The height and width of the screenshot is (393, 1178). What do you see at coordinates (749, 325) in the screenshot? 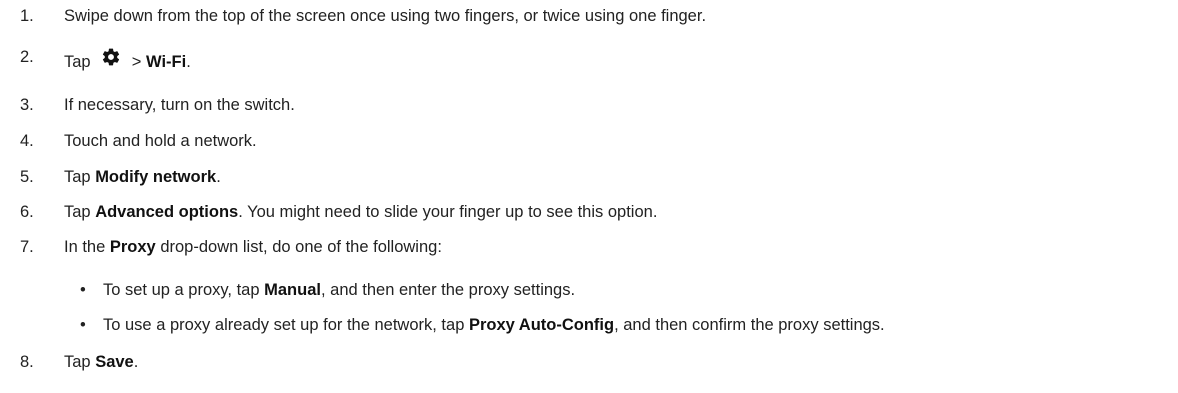
I see `sub-item-text-part: , and then confirm the proxy settings.` at bounding box center [749, 325].